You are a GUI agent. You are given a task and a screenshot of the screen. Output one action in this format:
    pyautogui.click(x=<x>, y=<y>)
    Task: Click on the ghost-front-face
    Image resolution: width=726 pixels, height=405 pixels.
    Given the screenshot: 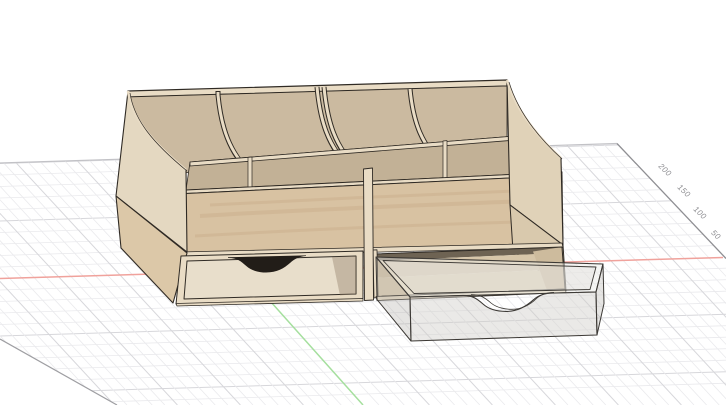 What is the action you would take?
    pyautogui.click(x=503, y=316)
    